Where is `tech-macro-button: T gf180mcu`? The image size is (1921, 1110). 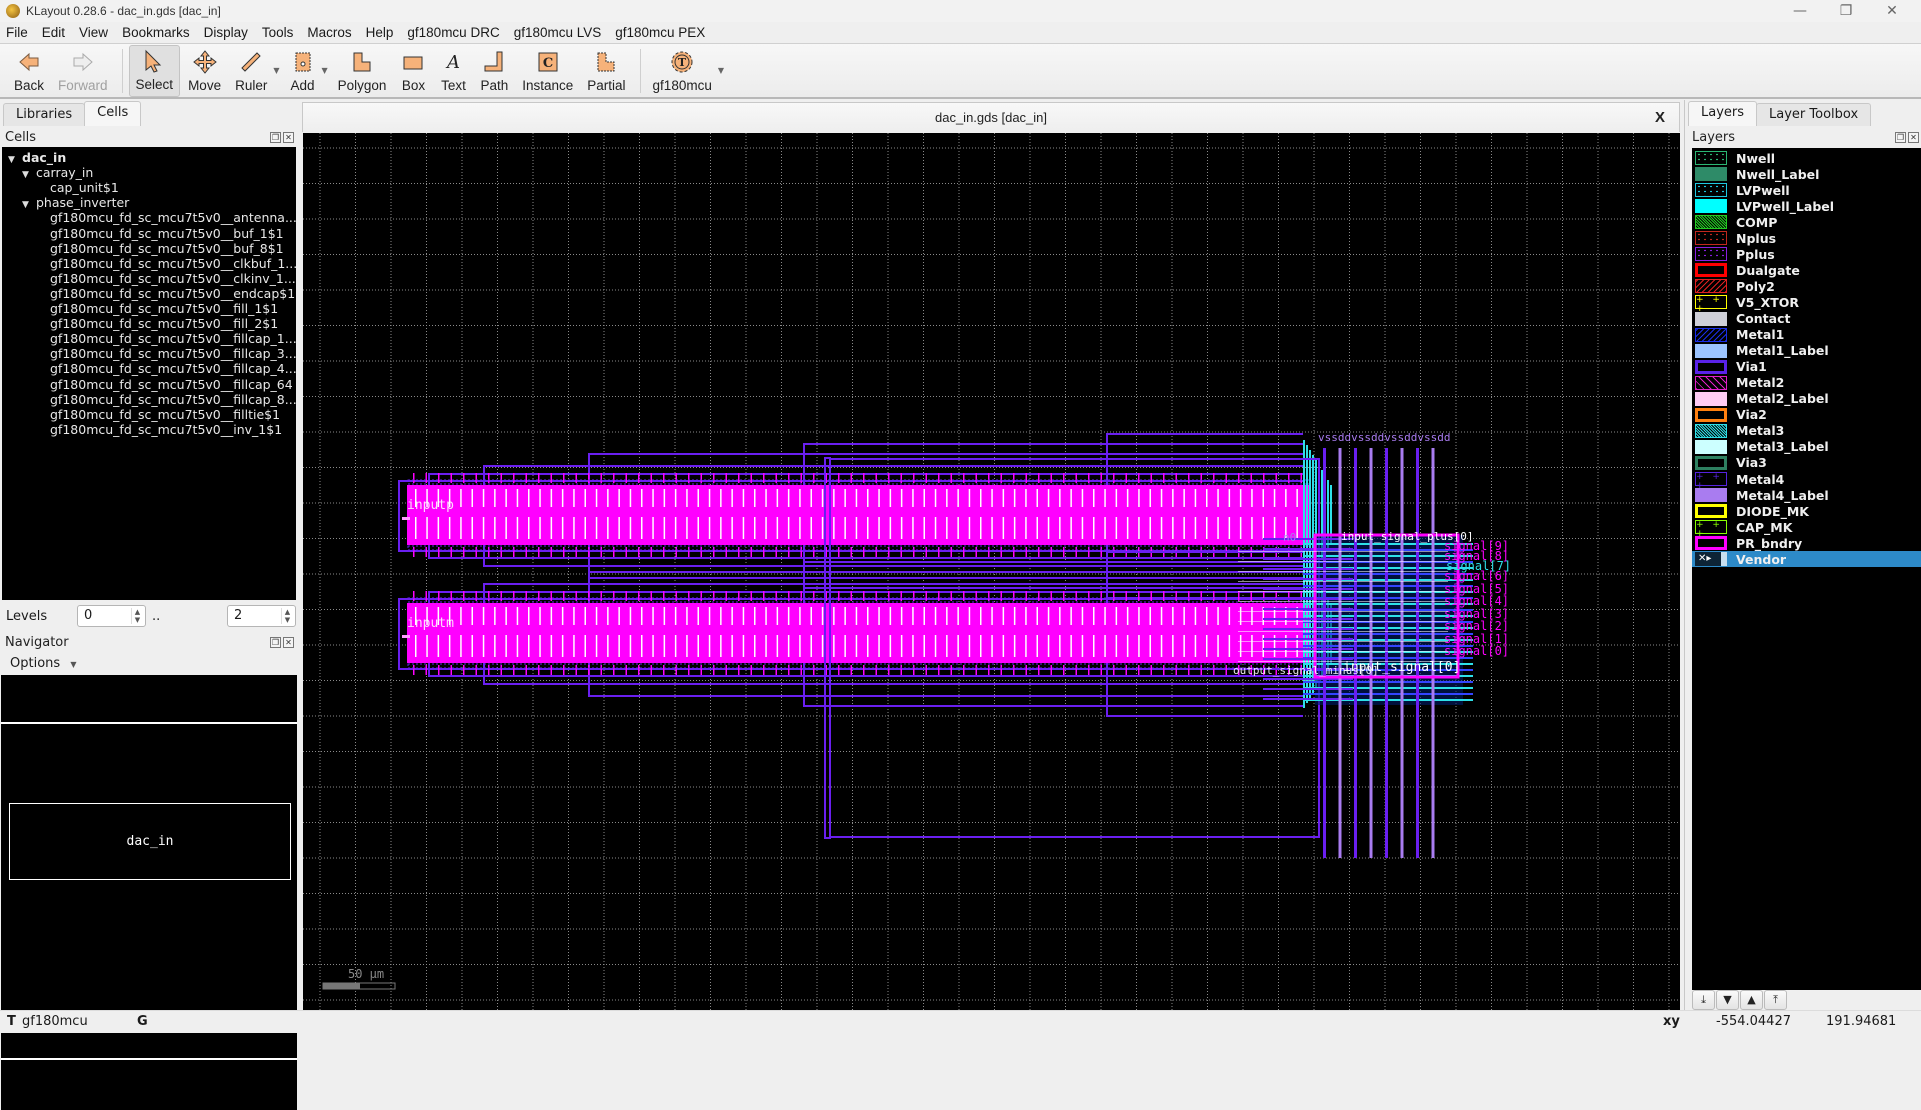 tech-macro-button: T gf180mcu is located at coordinates (682, 71).